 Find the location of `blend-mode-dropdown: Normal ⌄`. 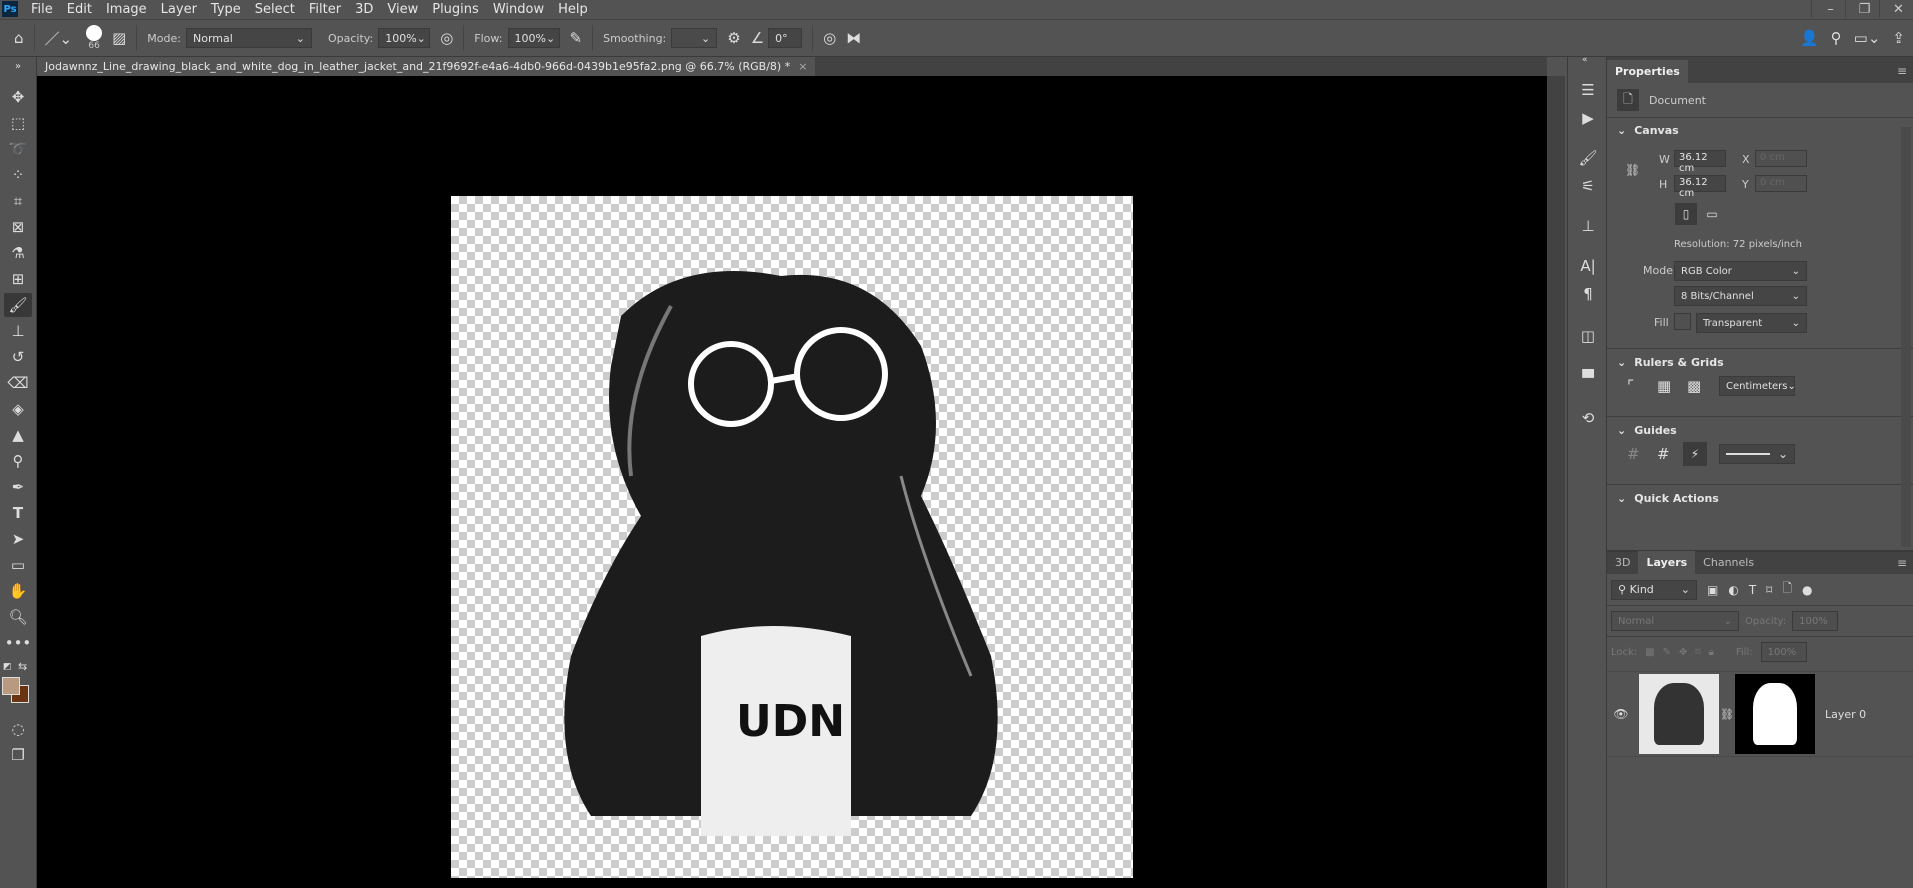

blend-mode-dropdown: Normal ⌄ is located at coordinates (1675, 621).